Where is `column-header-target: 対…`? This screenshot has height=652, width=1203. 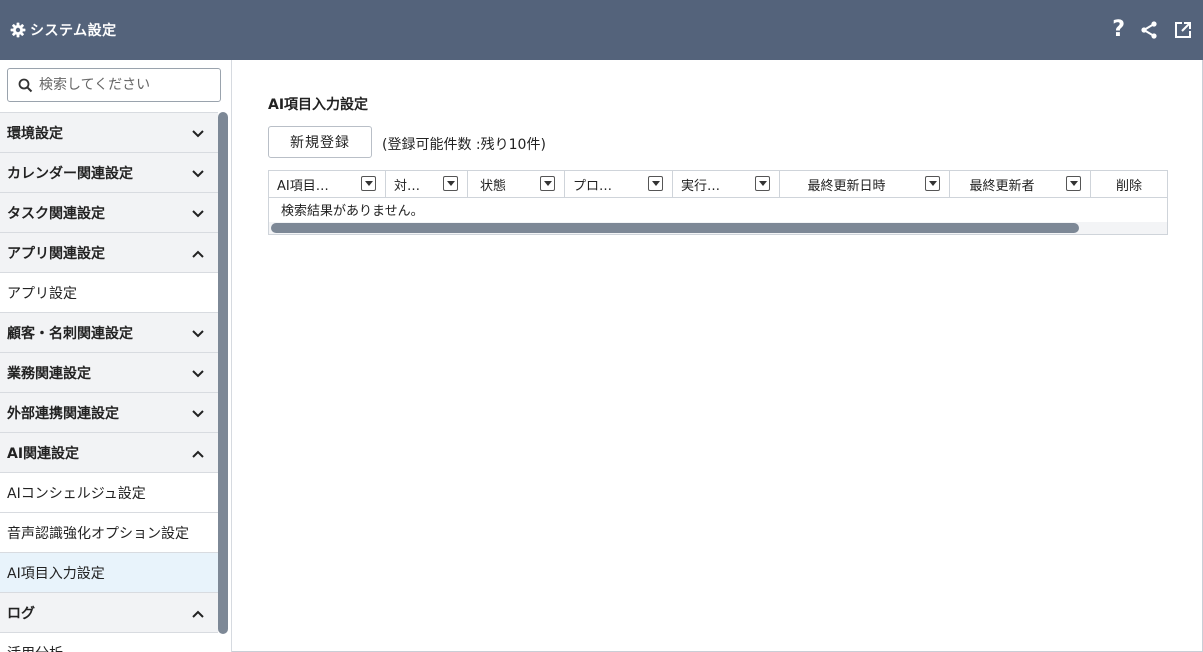 column-header-target: 対… is located at coordinates (427, 184).